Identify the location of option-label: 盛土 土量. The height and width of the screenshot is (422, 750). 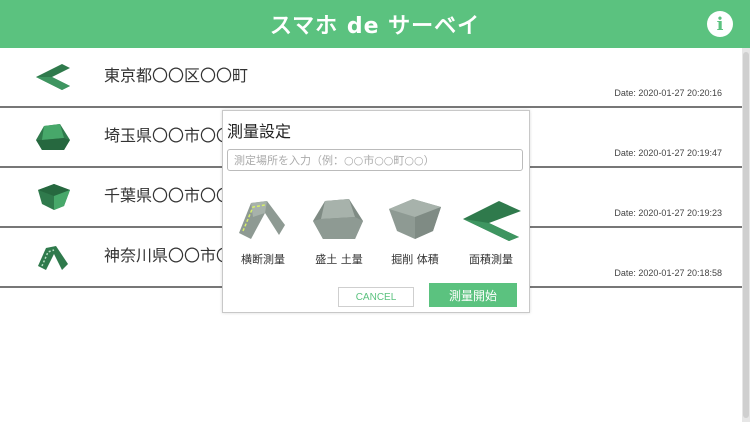
(339, 259).